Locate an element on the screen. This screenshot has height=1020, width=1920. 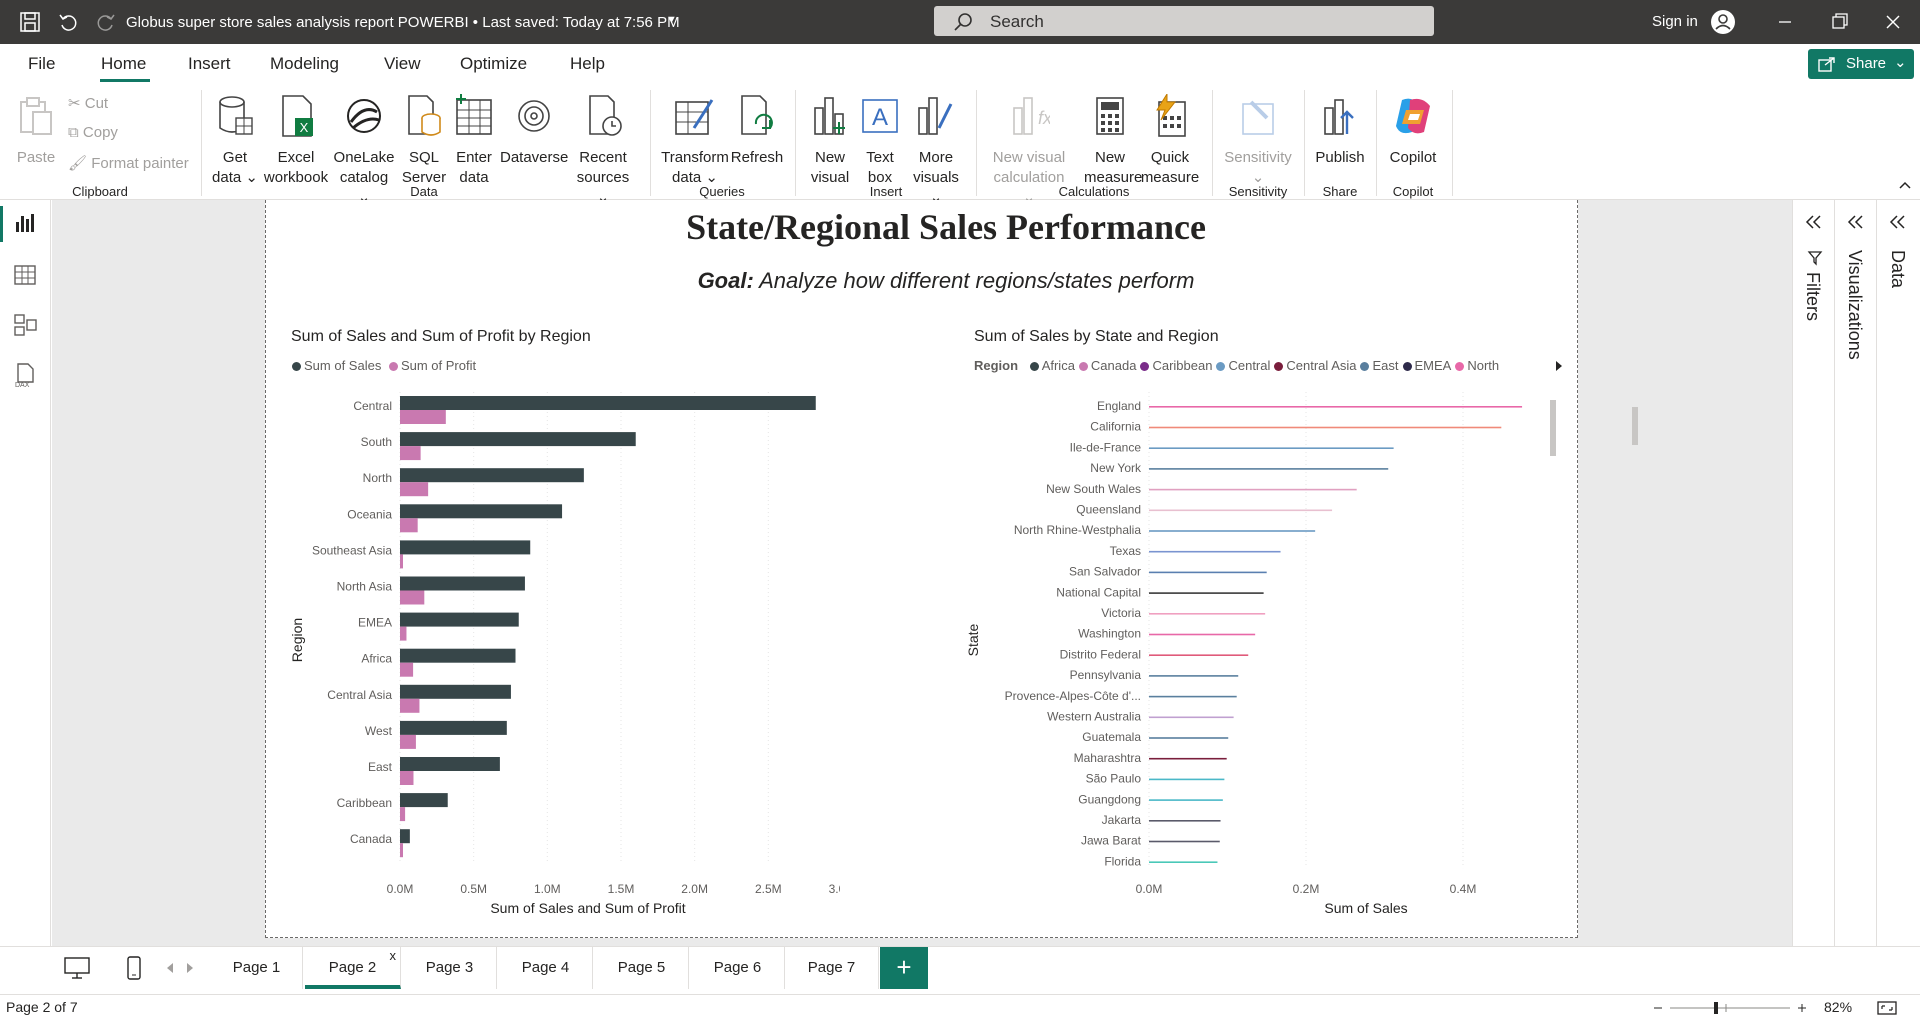
cut-button: ✂ Cut is located at coordinates (88, 103).